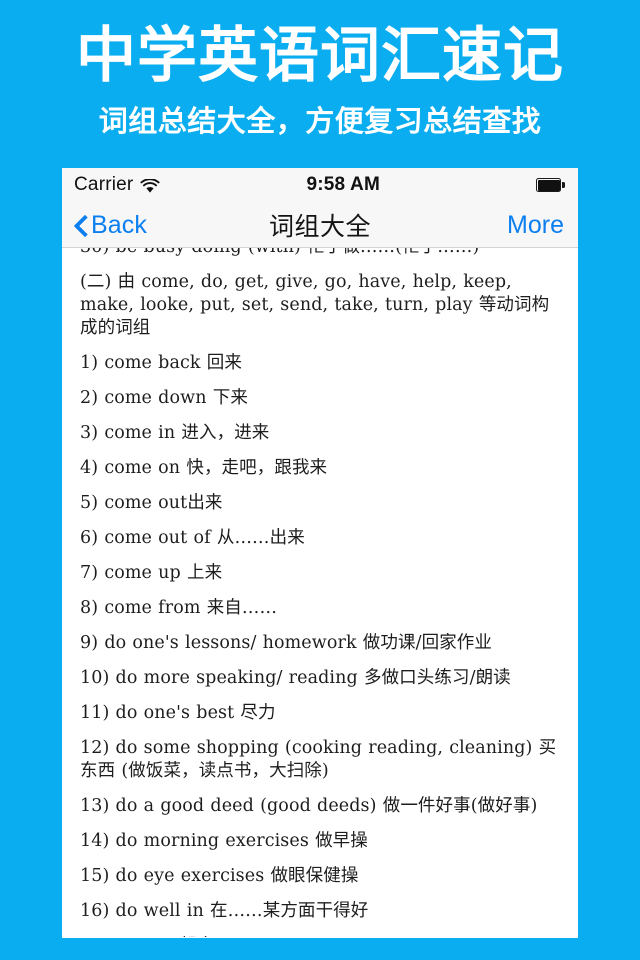  What do you see at coordinates (161, 363) in the screenshot?
I see `doc-line: 1) come back 回来` at bounding box center [161, 363].